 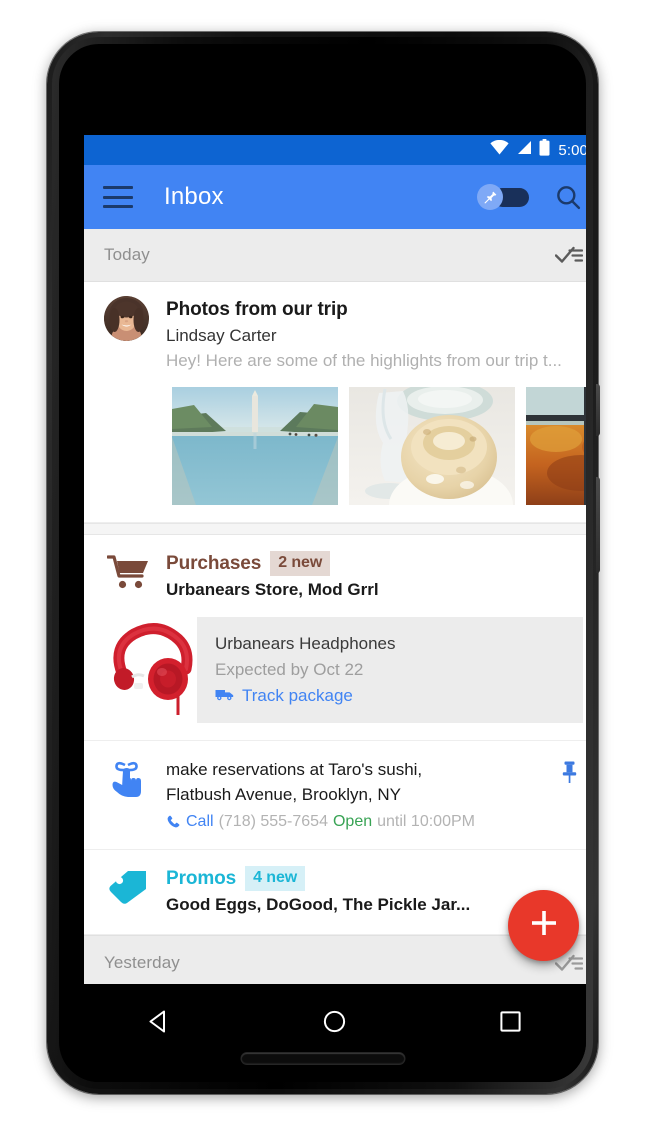 What do you see at coordinates (334, 1021) in the screenshot?
I see `home-circle-icon` at bounding box center [334, 1021].